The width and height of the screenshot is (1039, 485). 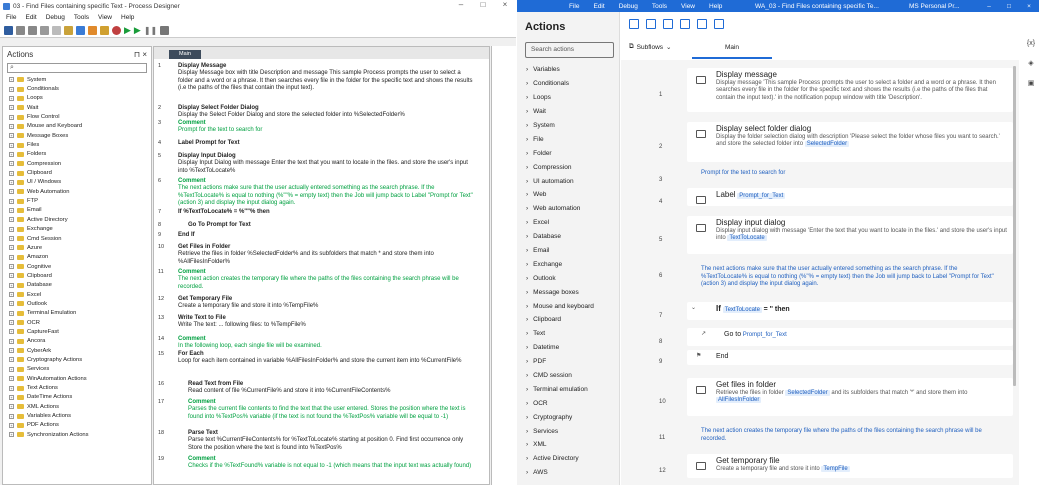 I want to click on category-item: › Services, so click(x=568, y=431).